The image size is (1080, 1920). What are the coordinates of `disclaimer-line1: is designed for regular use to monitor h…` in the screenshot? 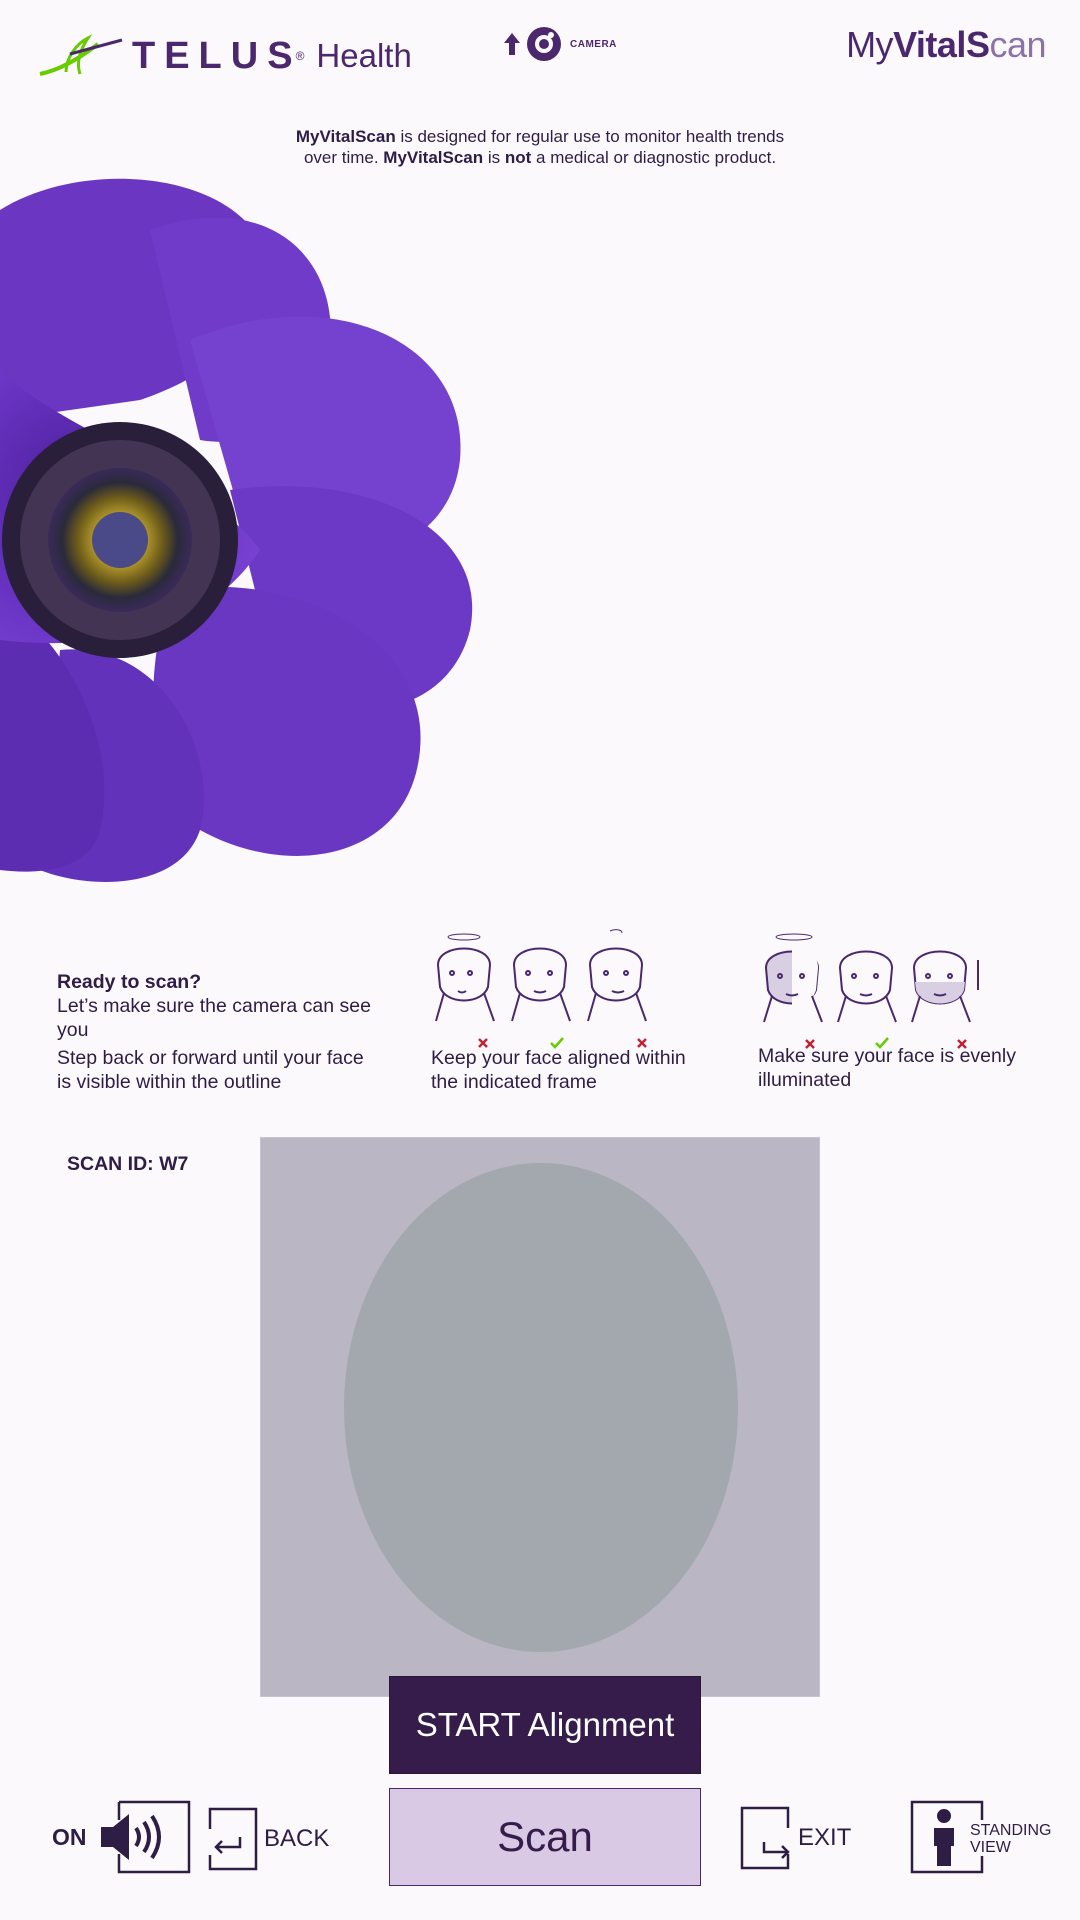 It's located at (590, 136).